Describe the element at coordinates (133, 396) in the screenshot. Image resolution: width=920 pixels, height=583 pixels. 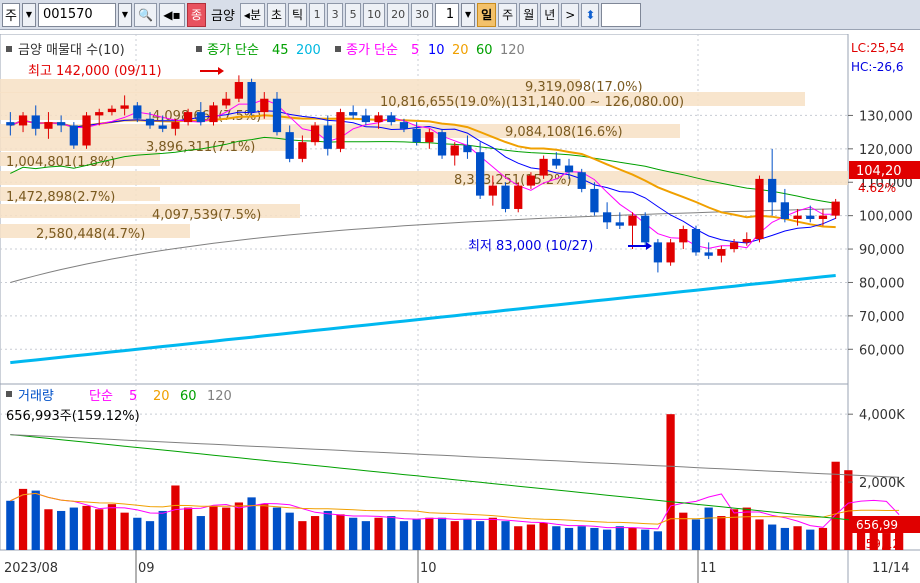
I see `legend-volume-ma-5: 5` at that location.